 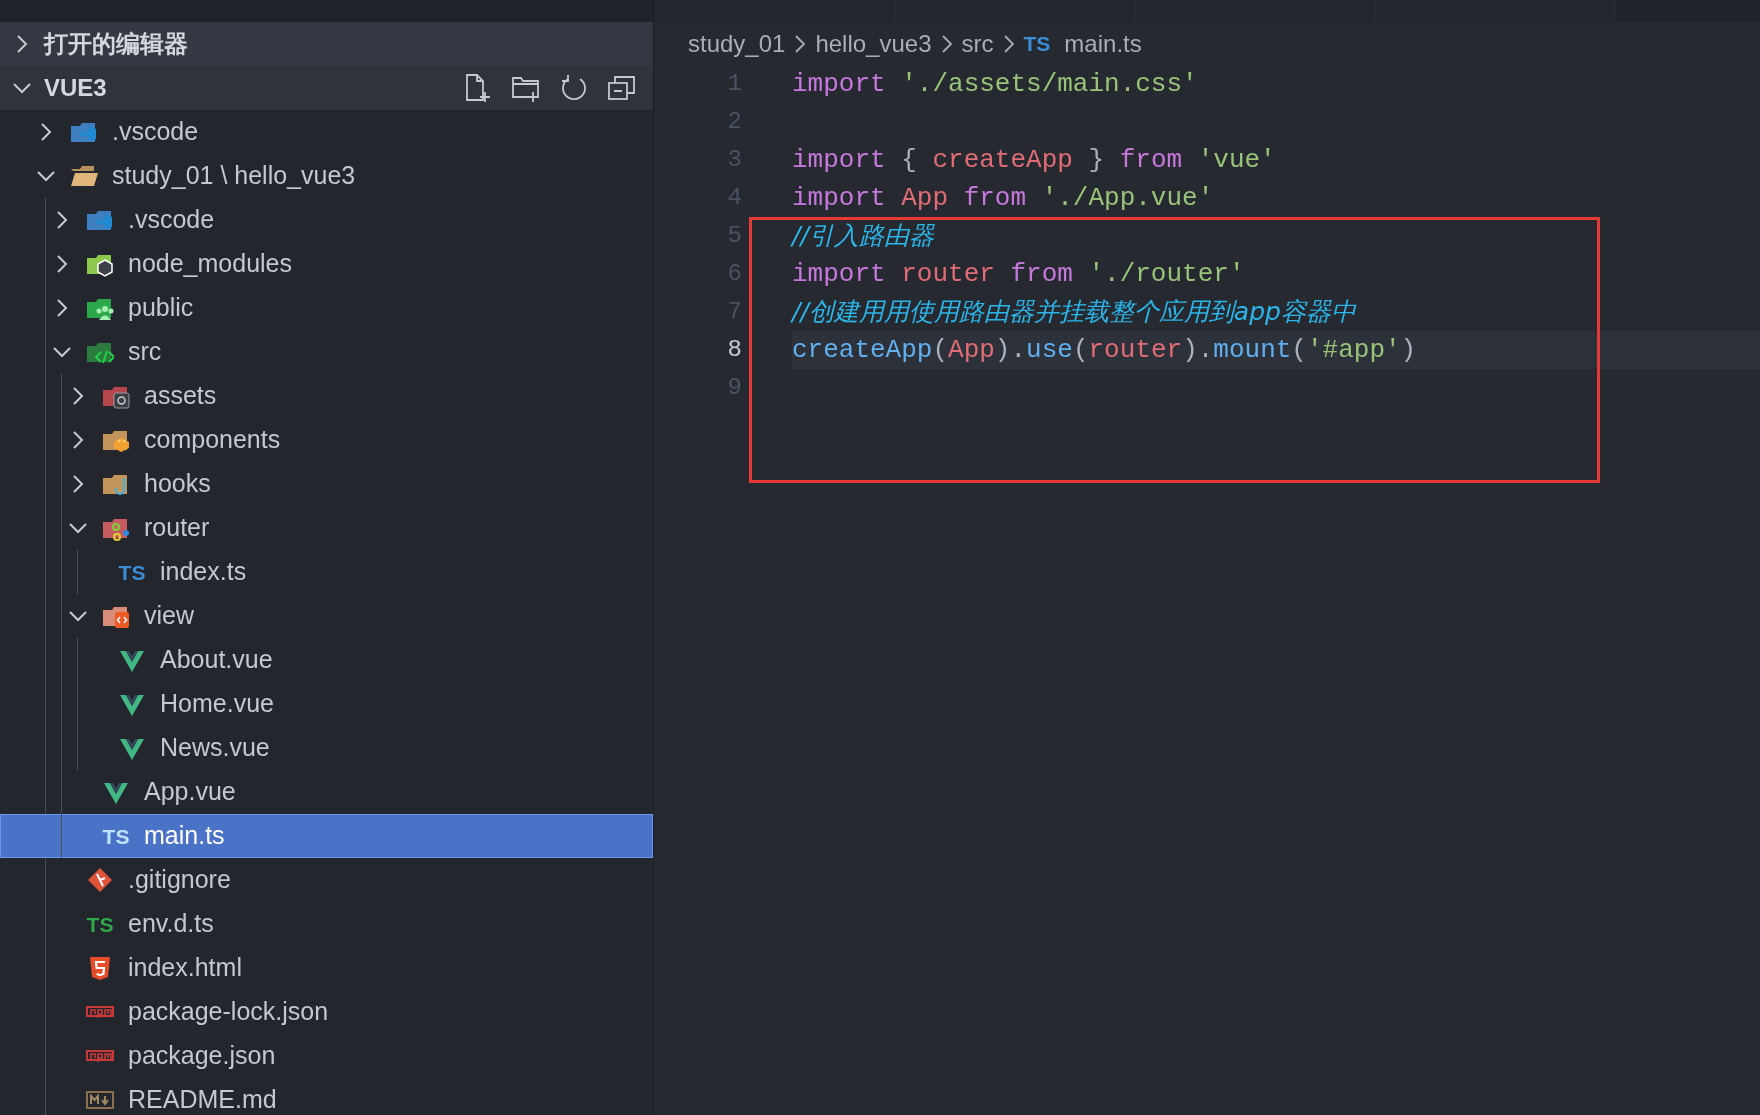 I want to click on item-label: Home.vue, so click(x=217, y=704).